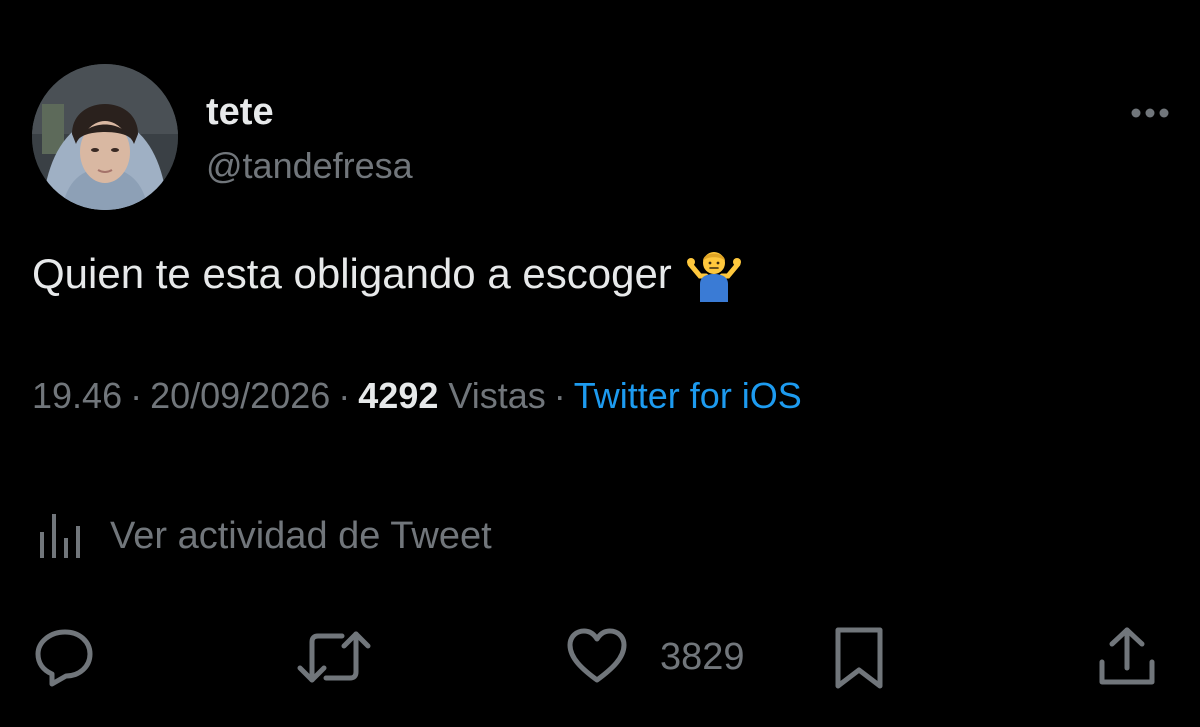 This screenshot has height=727, width=1200. I want to click on tweet-text-content: Quien te esta obligando a escoger, so click(352, 273).